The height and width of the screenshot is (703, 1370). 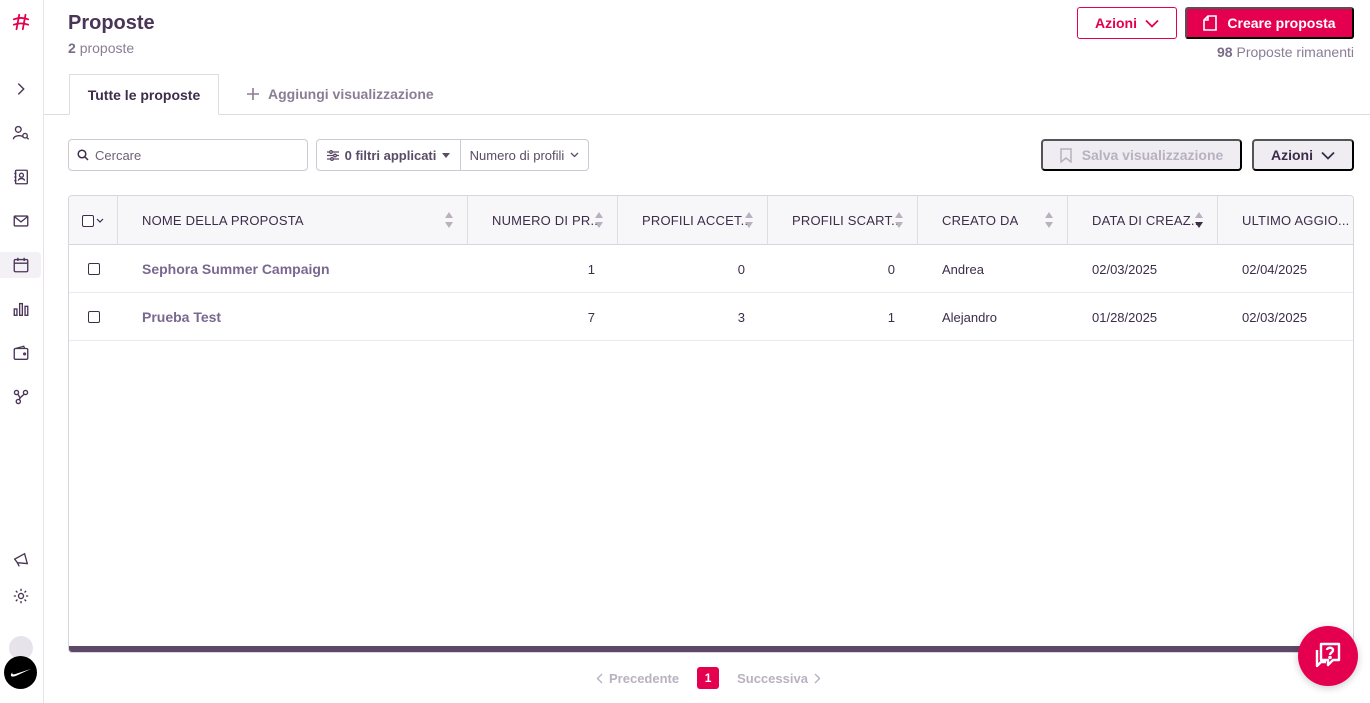 I want to click on mail-icon, so click(x=21, y=221).